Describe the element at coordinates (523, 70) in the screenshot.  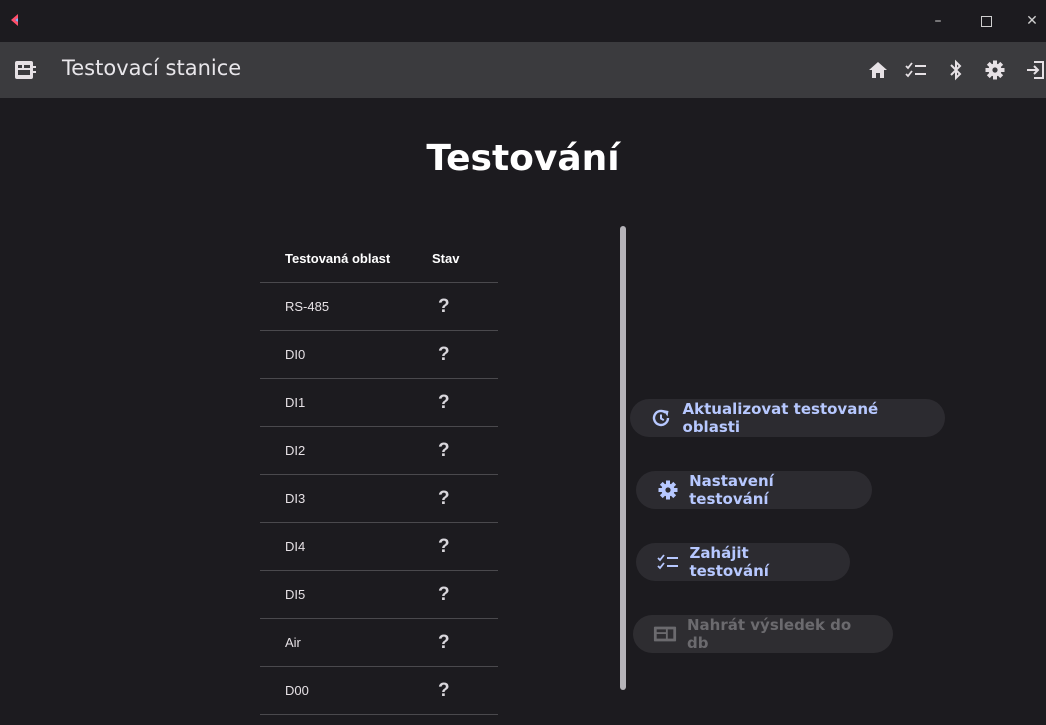
I see `app-bar: Testovací stanice` at that location.